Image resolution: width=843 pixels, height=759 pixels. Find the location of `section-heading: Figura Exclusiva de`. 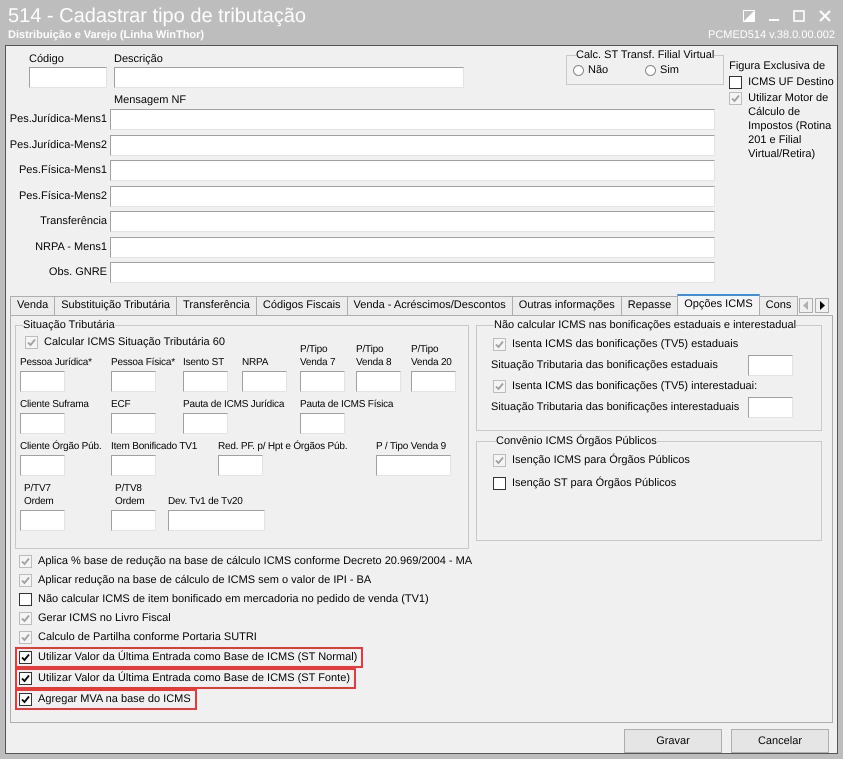

section-heading: Figura Exclusiva de is located at coordinates (777, 66).